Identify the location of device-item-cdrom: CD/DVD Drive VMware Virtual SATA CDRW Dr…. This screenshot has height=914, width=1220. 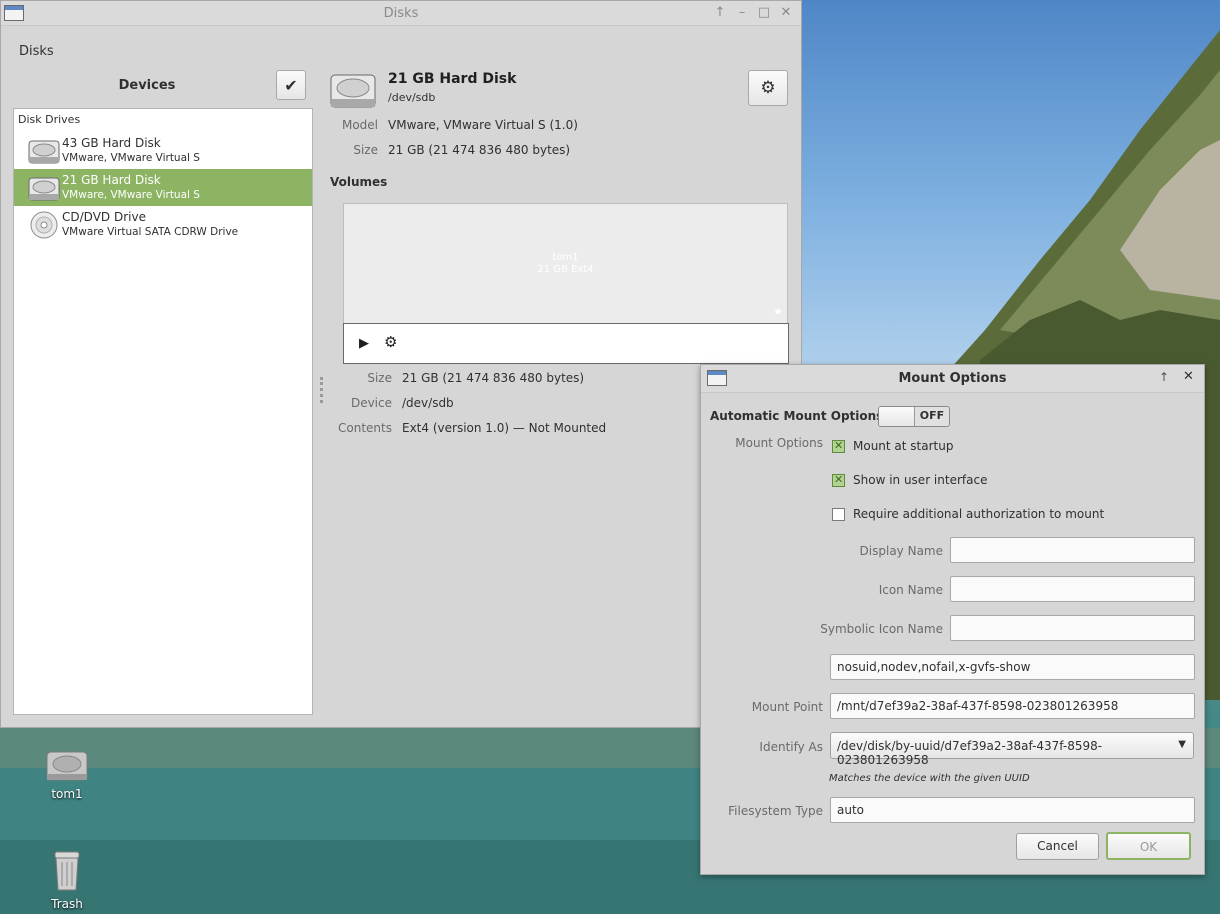
(163, 224).